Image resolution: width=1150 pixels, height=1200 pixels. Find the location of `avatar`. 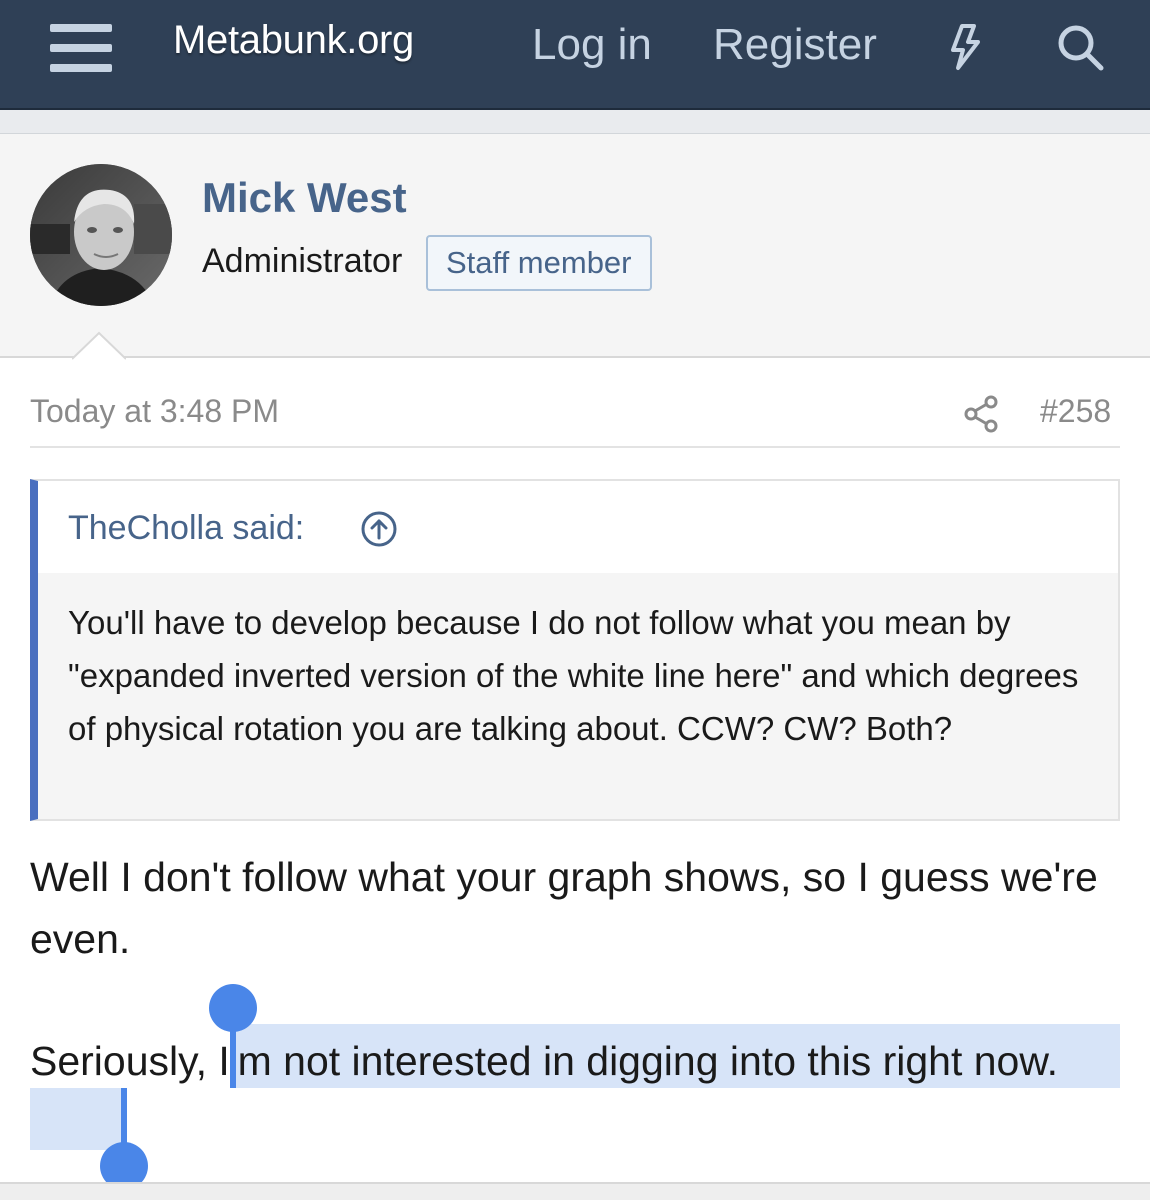

avatar is located at coordinates (101, 235).